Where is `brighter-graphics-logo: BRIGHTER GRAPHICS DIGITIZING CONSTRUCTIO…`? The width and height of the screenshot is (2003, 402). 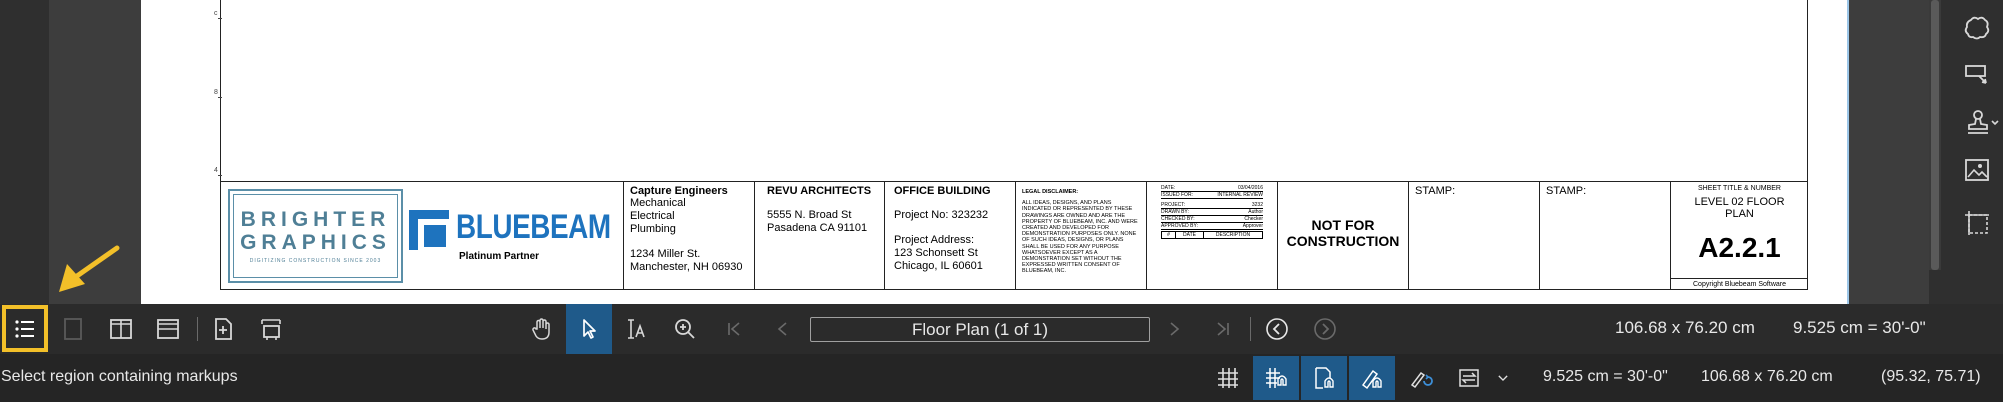 brighter-graphics-logo: BRIGHTER GRAPHICS DIGITIZING CONSTRUCTIO… is located at coordinates (315, 236).